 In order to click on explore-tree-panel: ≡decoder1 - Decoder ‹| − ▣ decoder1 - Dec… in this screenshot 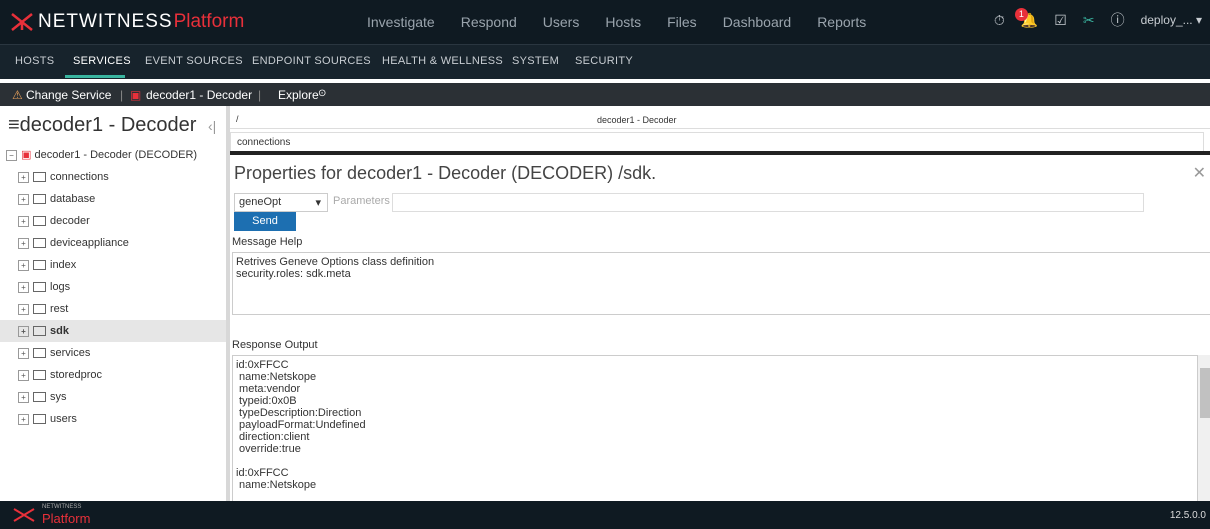, I will do `click(113, 303)`.